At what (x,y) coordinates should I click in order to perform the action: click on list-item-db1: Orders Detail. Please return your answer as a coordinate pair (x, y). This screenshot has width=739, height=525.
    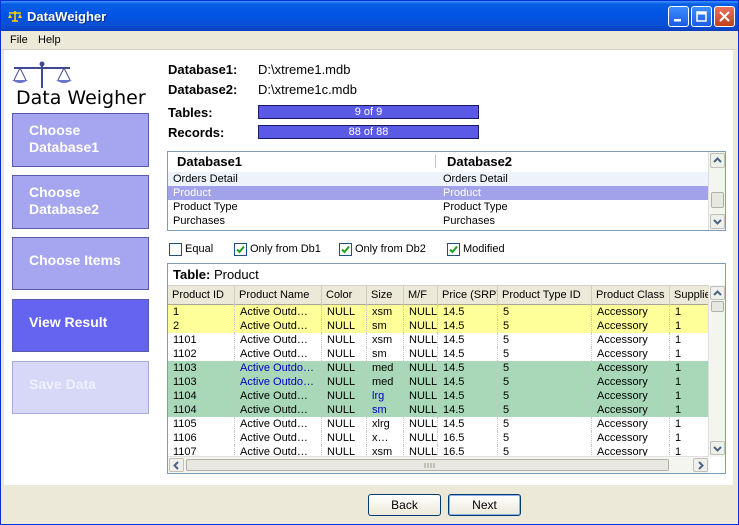
    Looking at the image, I should click on (205, 179).